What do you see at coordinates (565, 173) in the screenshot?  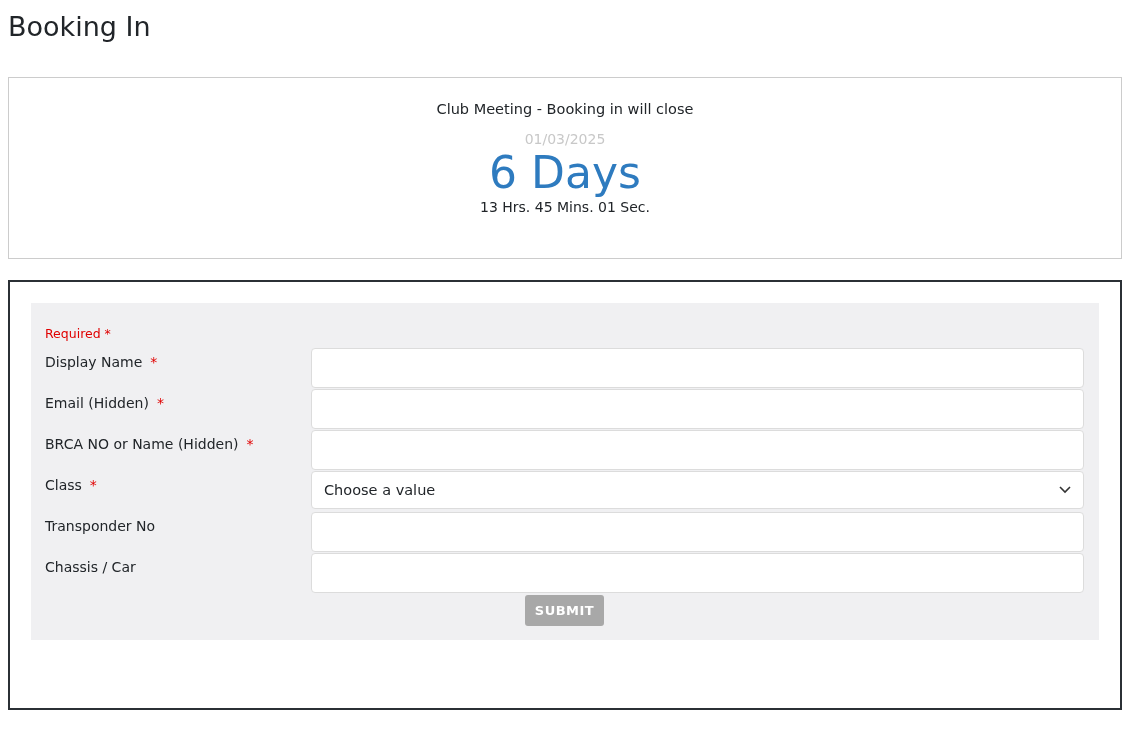 I see `days-remaining: 6 Days` at bounding box center [565, 173].